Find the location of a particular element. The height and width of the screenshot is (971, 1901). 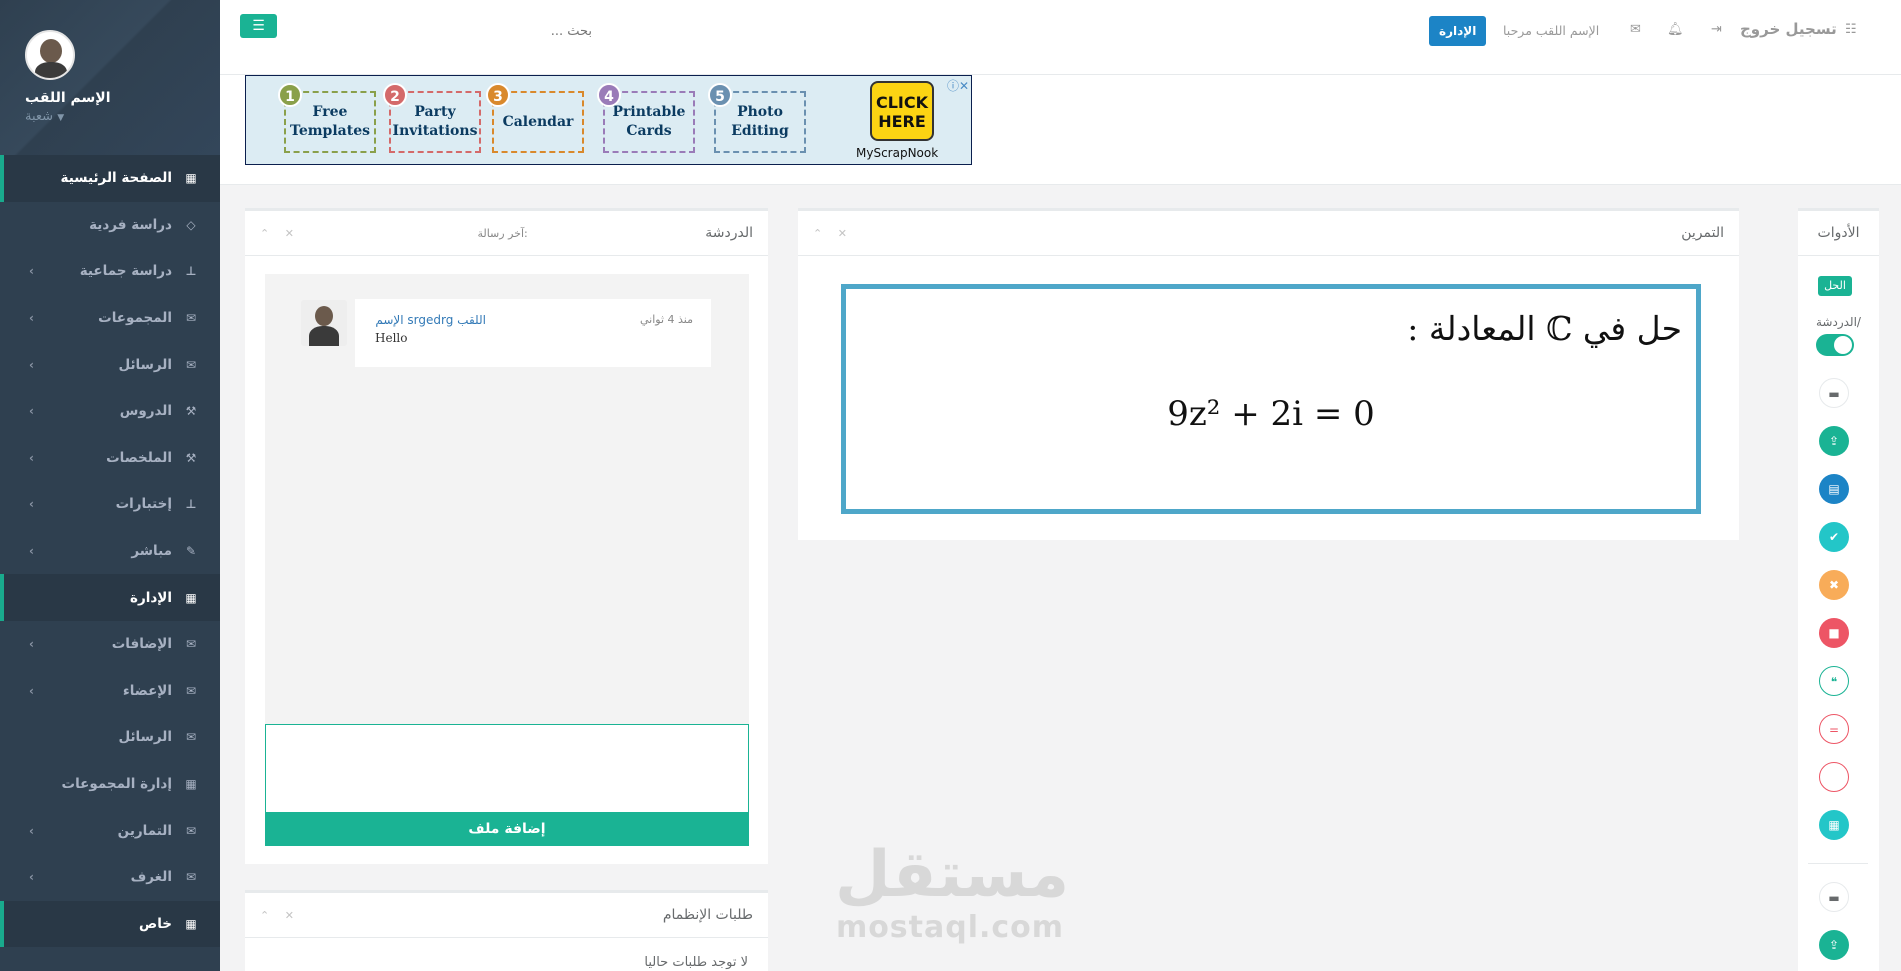

exercise-equation: 9z² + 2i = 0 is located at coordinates (1271, 414).